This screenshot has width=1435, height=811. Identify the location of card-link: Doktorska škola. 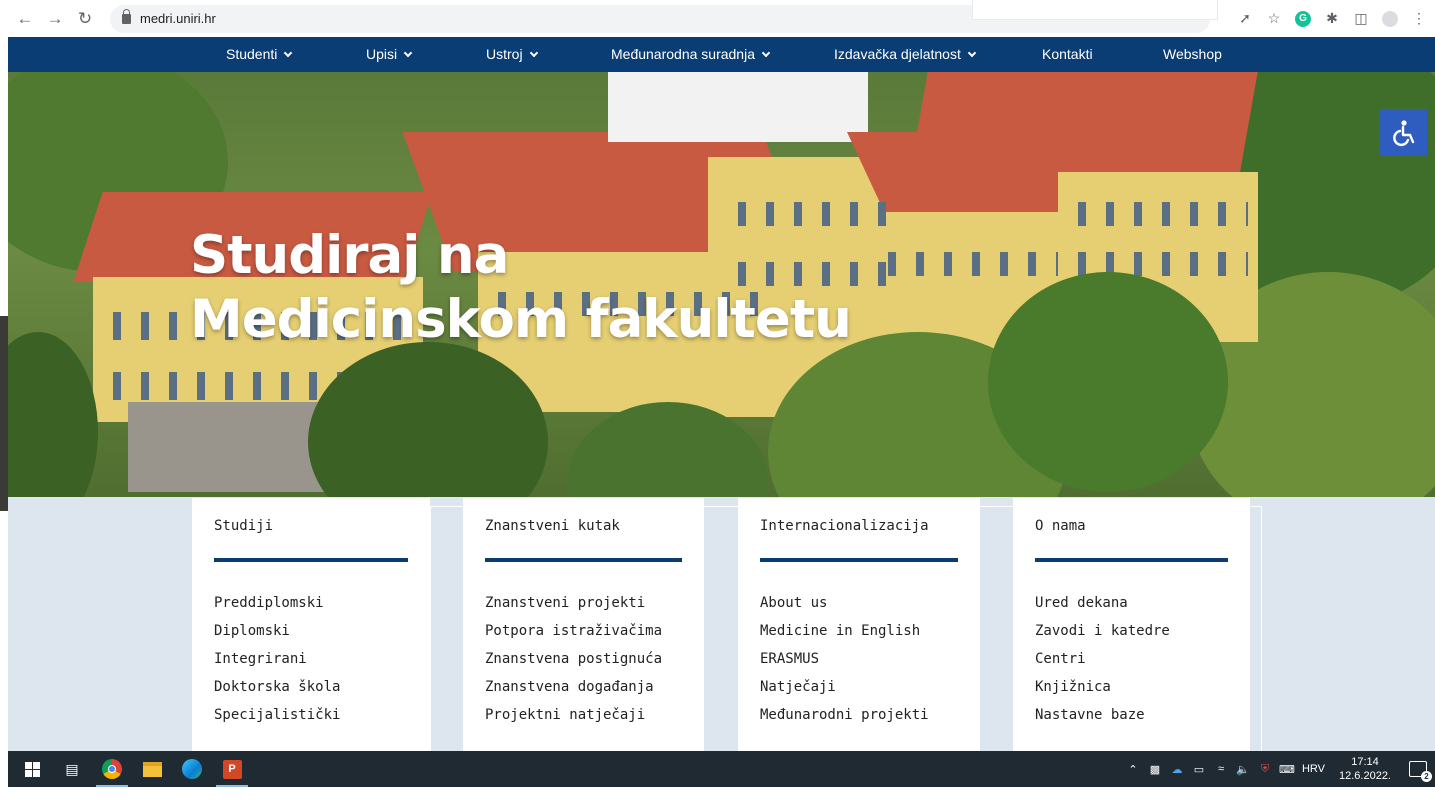
(311, 694).